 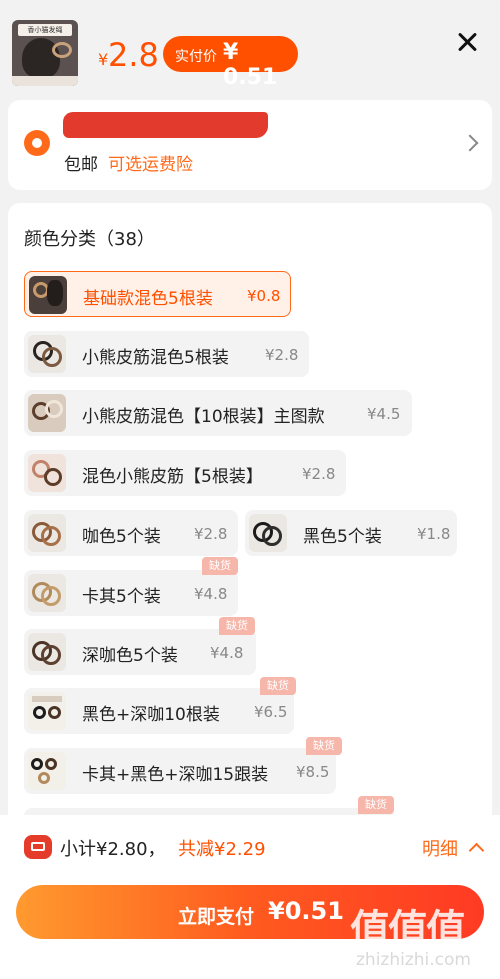 I want to click on watermark-logo: 值值值, so click(x=408, y=930).